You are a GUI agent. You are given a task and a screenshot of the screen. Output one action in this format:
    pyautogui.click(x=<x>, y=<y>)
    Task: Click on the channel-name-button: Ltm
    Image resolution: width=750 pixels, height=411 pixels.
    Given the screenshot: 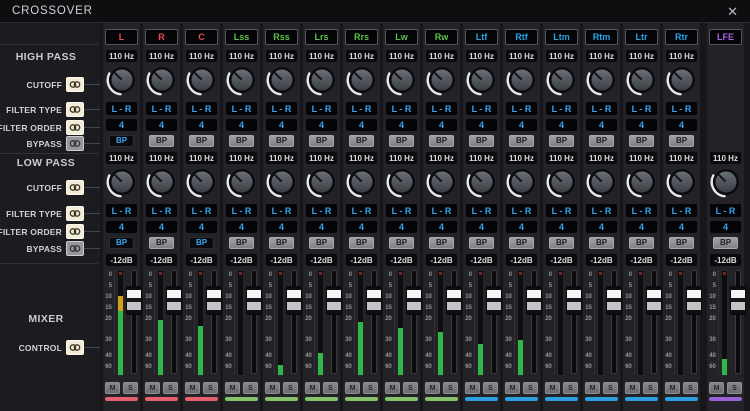 What is the action you would take?
    pyautogui.click(x=561, y=37)
    